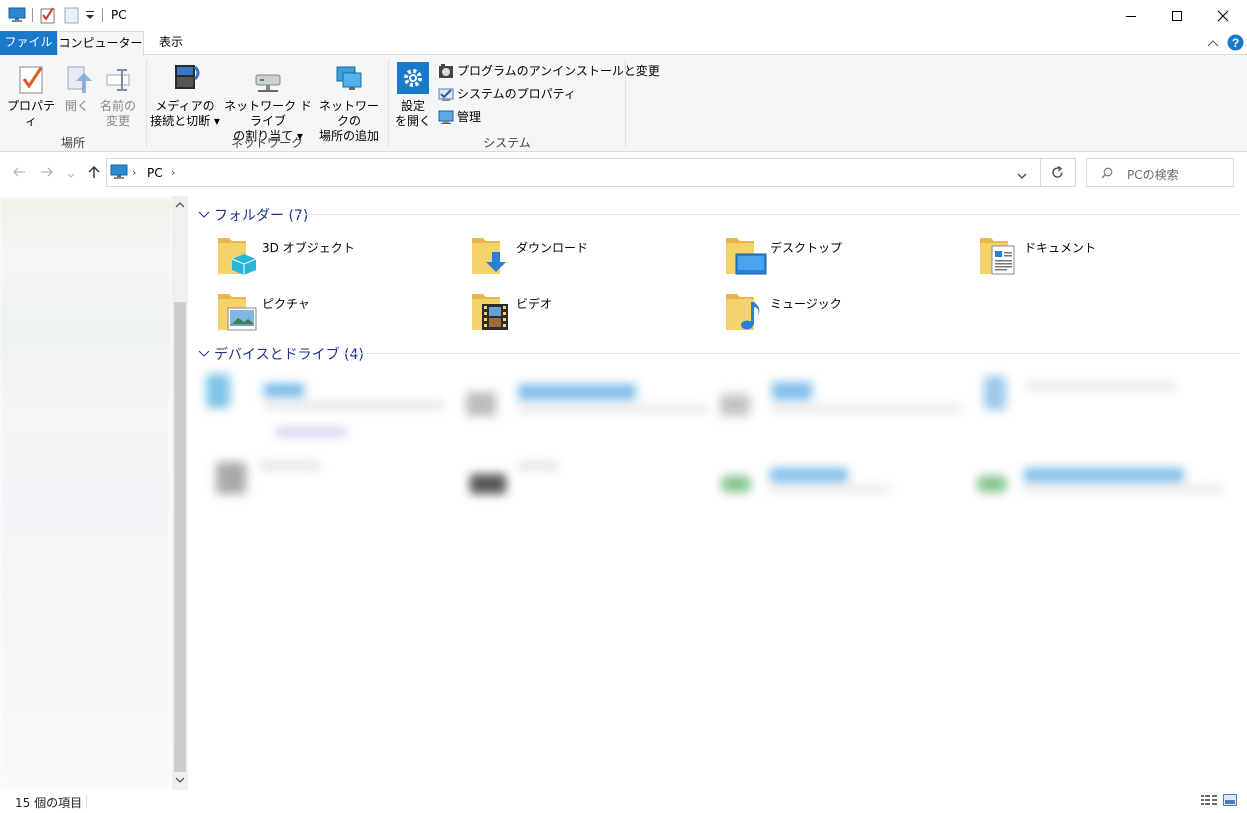  I want to click on drives-group-header: デバイスとドライブ (4), so click(281, 354).